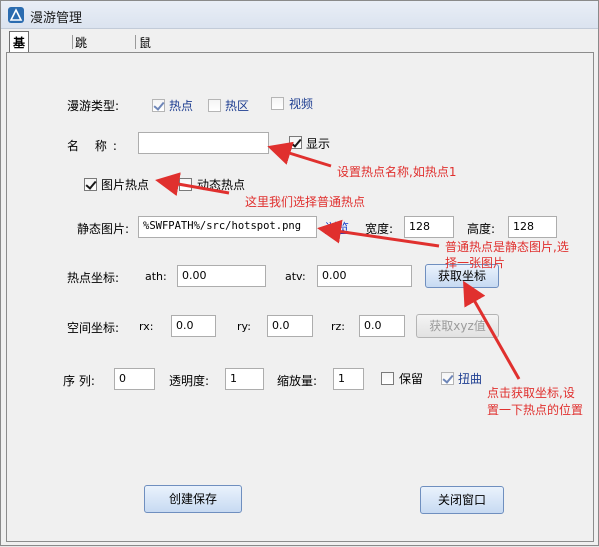 The height and width of the screenshot is (547, 599). I want to click on height-input: 128, so click(532, 227).